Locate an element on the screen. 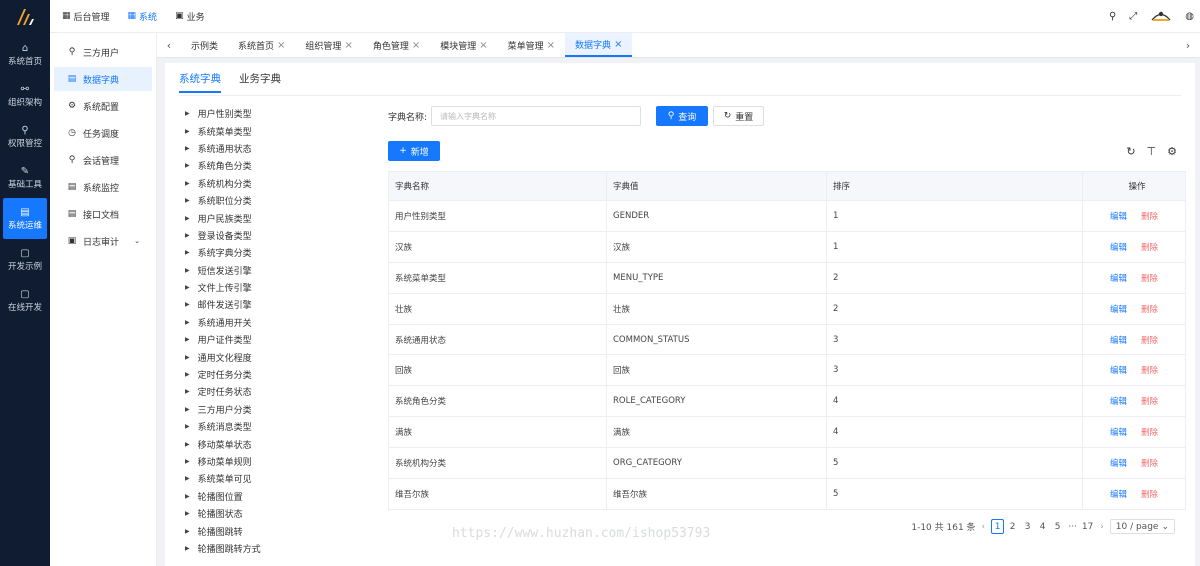 The image size is (1200, 566). menu-item-5: ▤ 系统监控 is located at coordinates (103, 187).